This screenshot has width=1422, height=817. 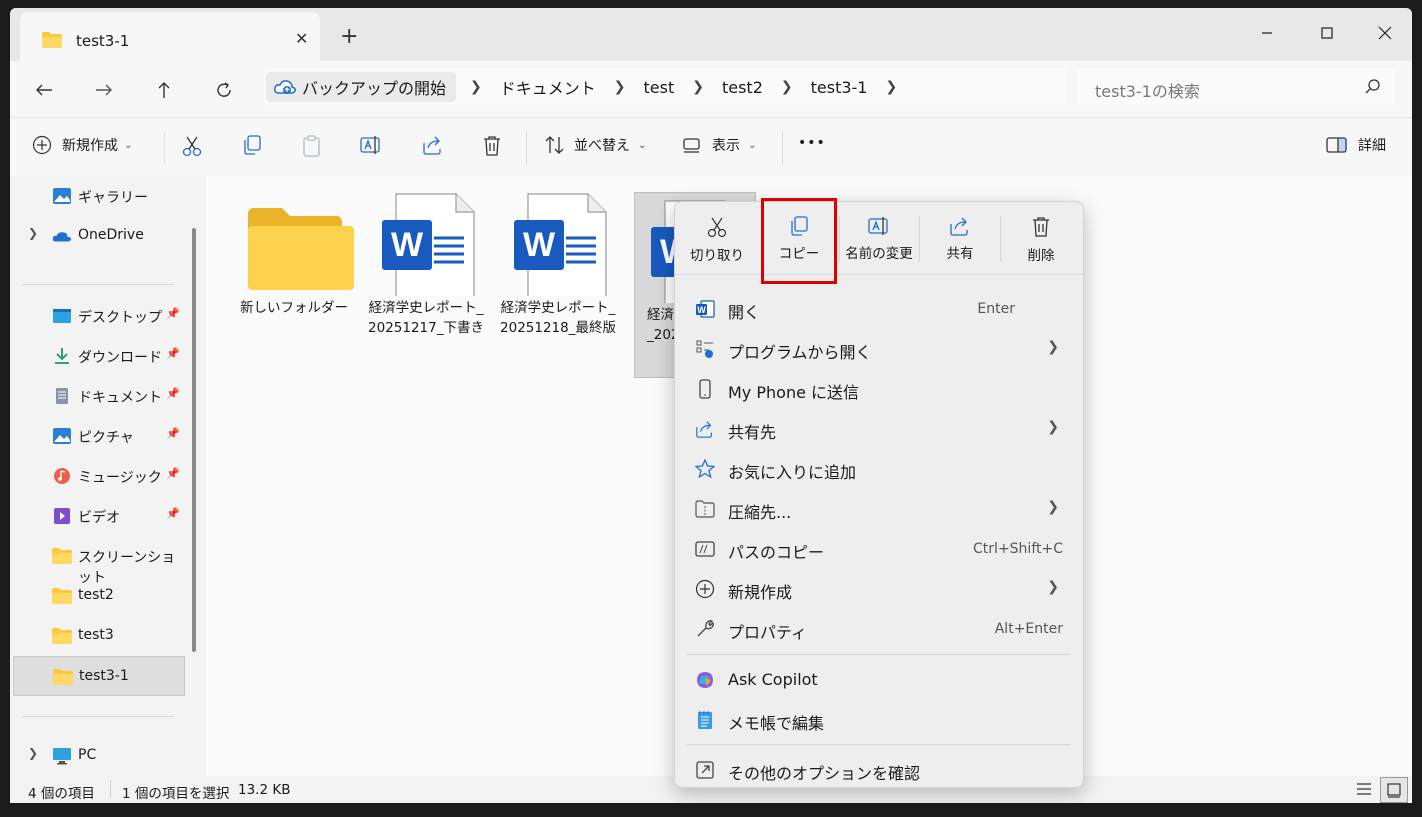 What do you see at coordinates (164, 90) in the screenshot?
I see `up-button` at bounding box center [164, 90].